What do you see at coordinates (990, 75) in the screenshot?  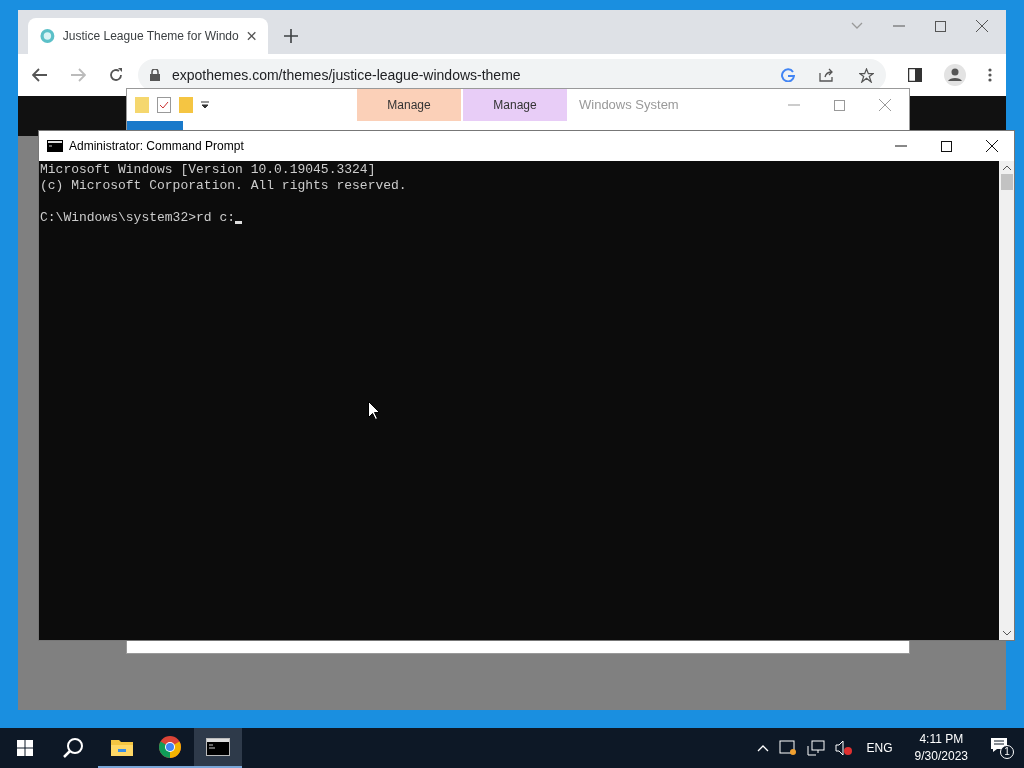 I see `menu-icon` at bounding box center [990, 75].